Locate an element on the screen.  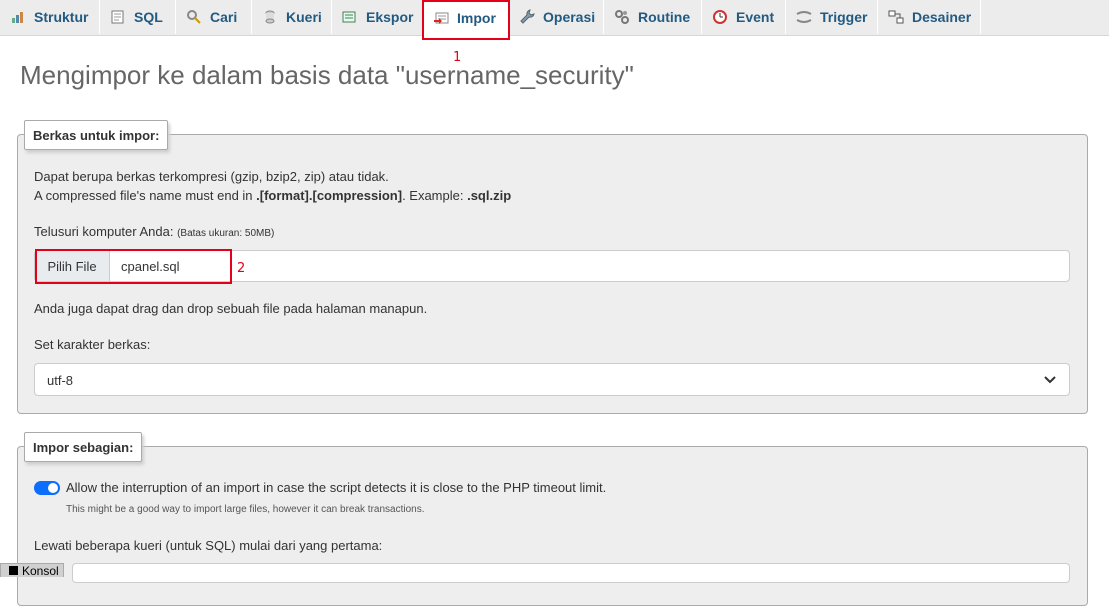
routine-icon is located at coordinates (622, 17).